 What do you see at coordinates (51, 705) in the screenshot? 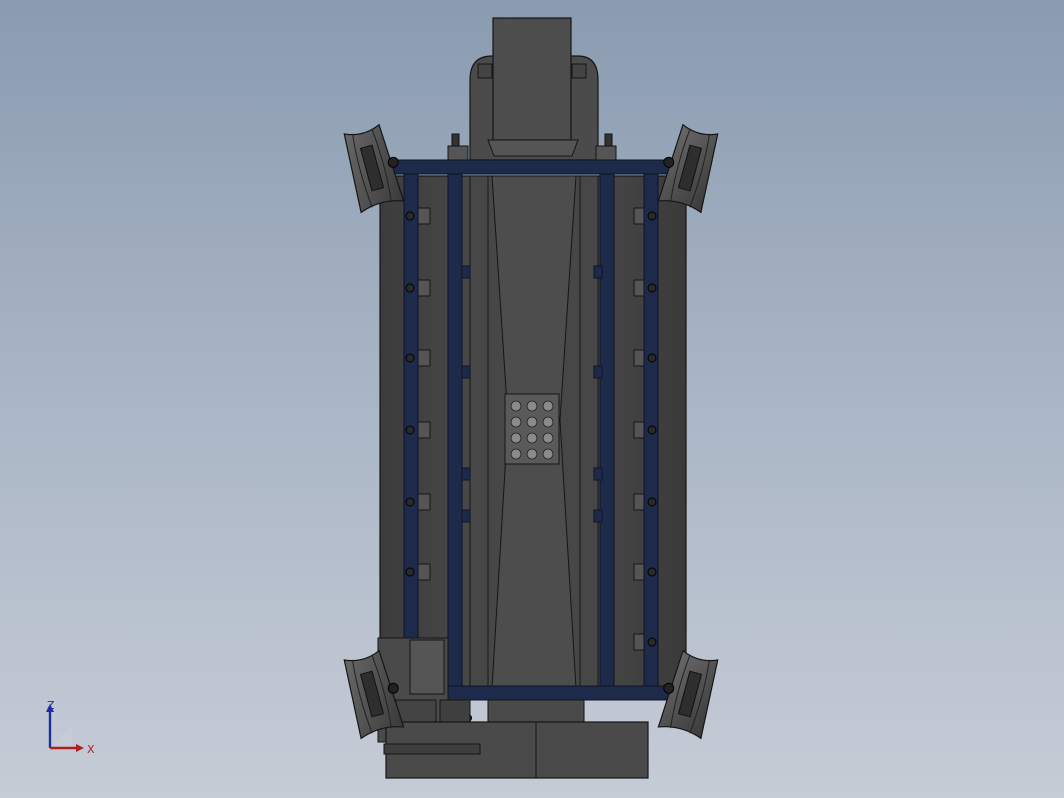
I see `z-axis-label: Z` at bounding box center [51, 705].